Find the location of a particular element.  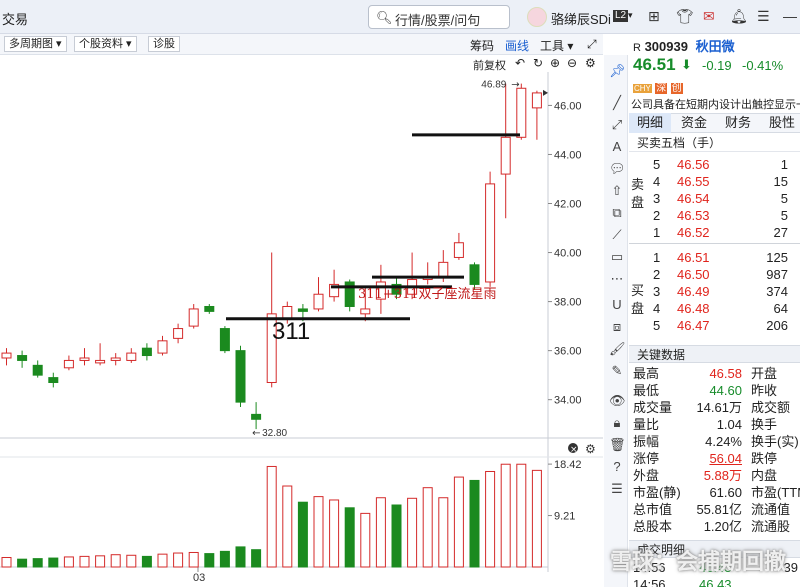

ask-row: 2 46.53 5 is located at coordinates (725, 215).